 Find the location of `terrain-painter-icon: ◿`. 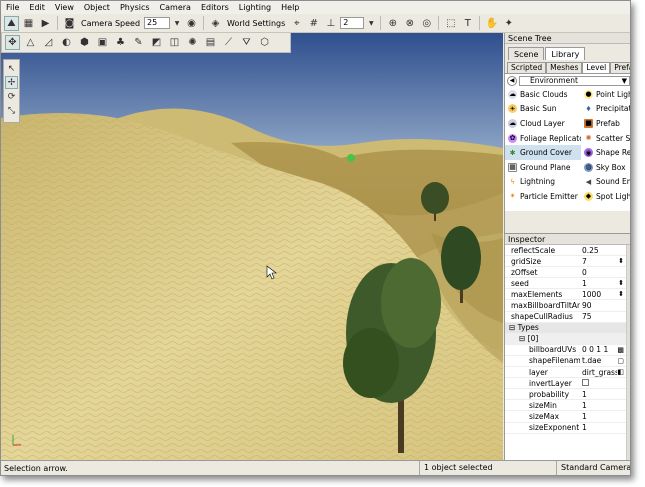

terrain-painter-icon: ◿ is located at coordinates (48, 42).